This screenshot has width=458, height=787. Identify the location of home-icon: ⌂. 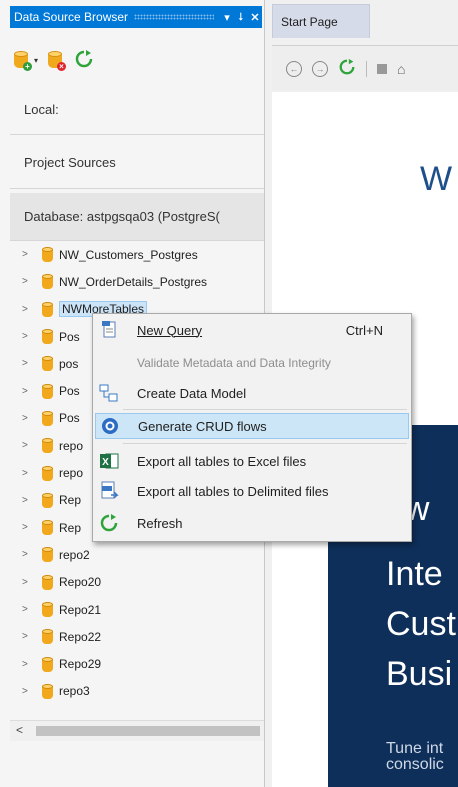
(401, 69).